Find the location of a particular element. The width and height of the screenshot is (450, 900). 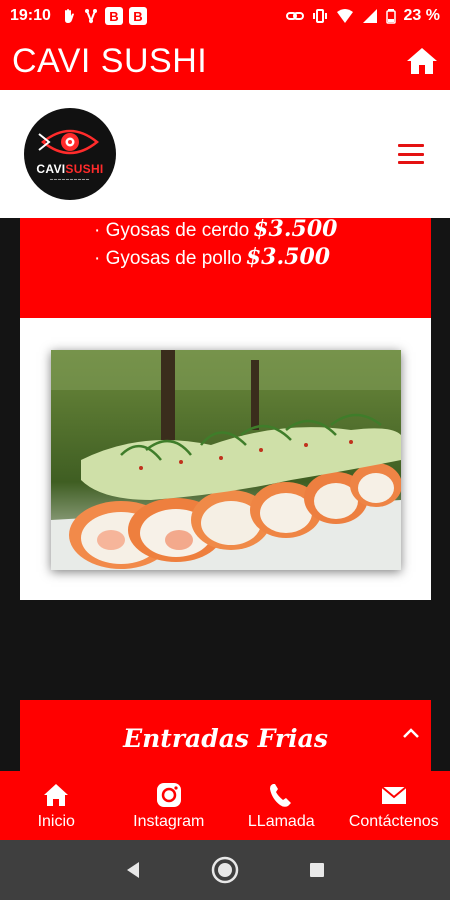

app-title: CAVI SUSHI is located at coordinates (110, 60).